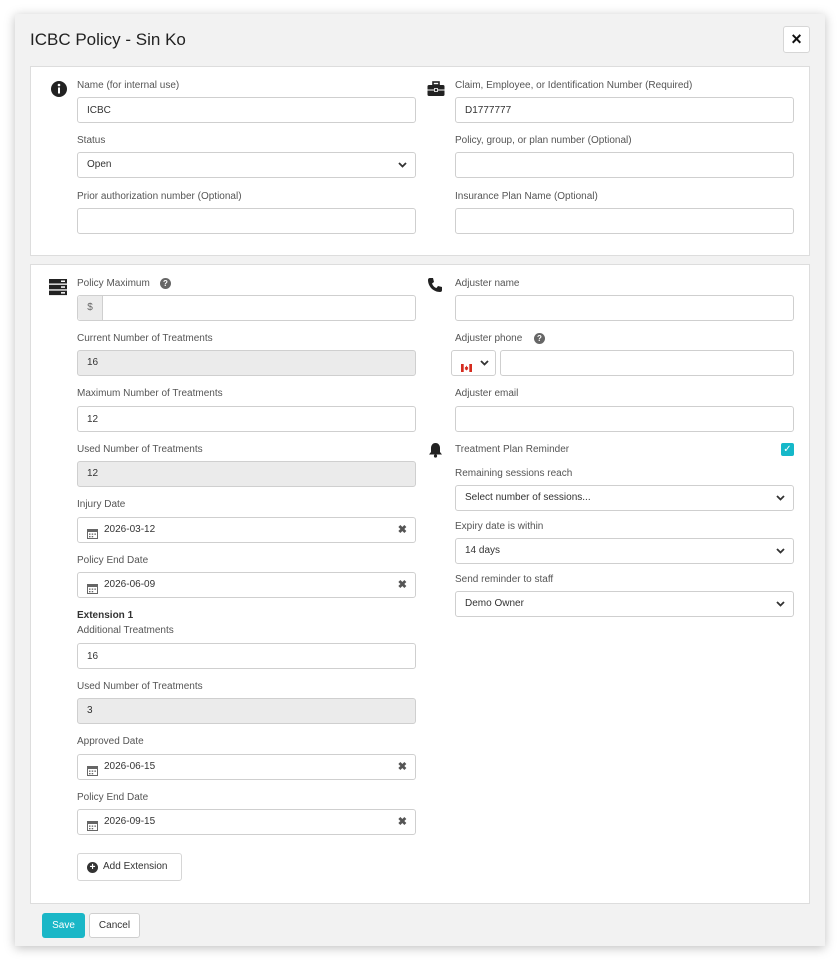  I want to click on phone-icon, so click(435, 285).